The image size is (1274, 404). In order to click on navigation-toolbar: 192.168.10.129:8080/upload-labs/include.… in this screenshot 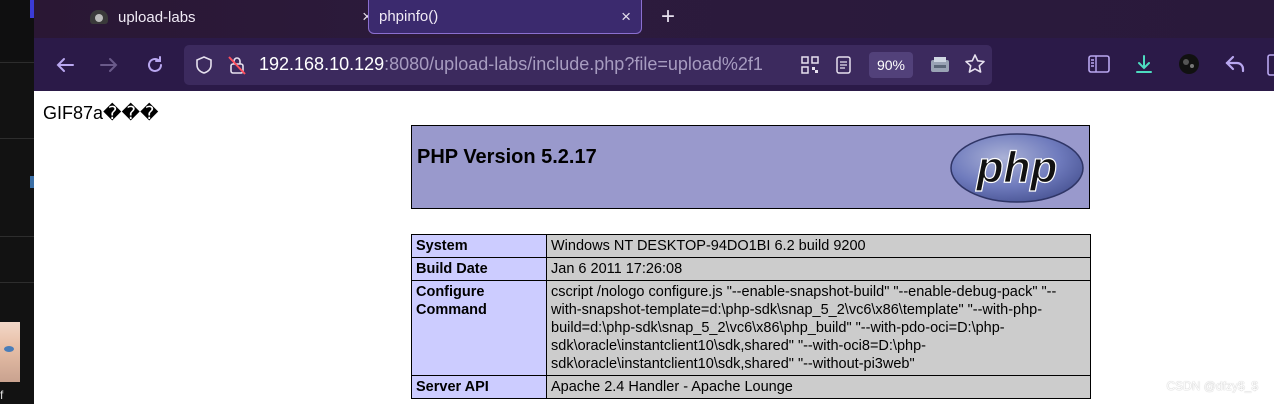, I will do `click(654, 64)`.